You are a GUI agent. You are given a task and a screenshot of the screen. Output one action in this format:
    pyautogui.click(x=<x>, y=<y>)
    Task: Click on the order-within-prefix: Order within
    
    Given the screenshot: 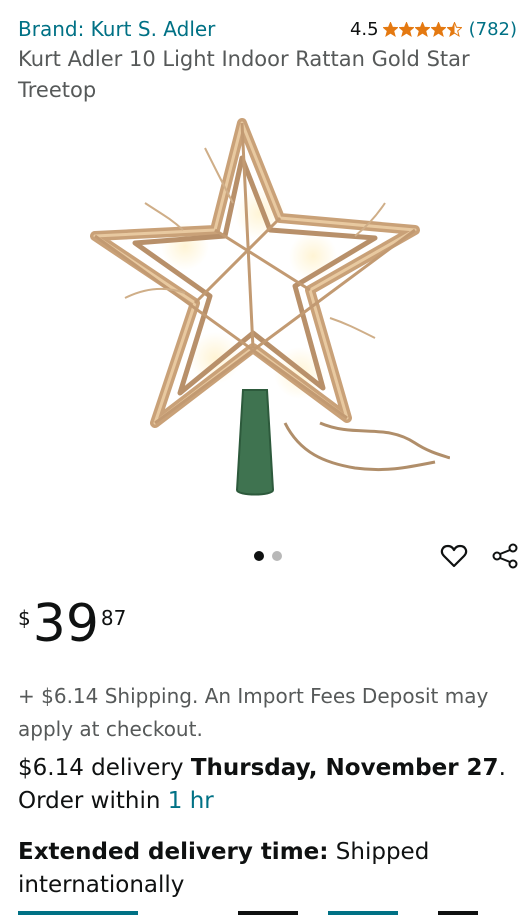 What is the action you would take?
    pyautogui.click(x=93, y=801)
    